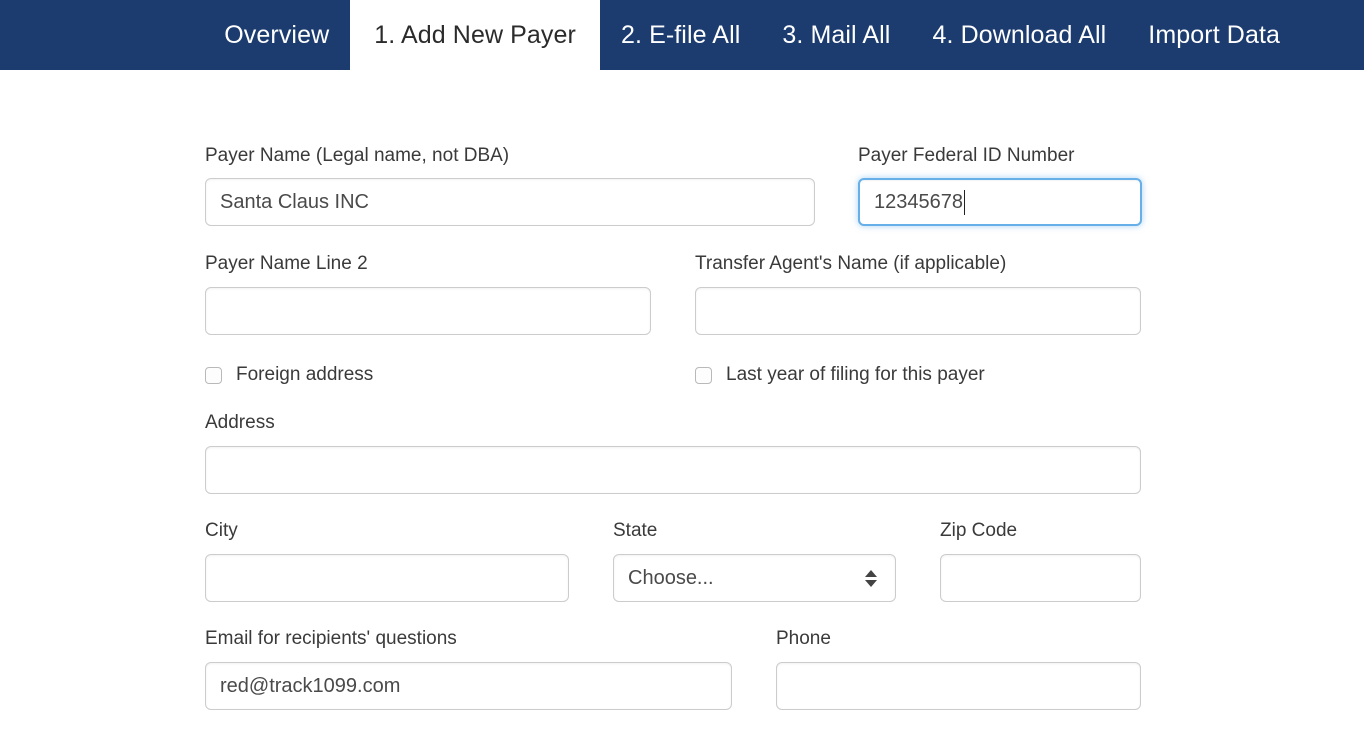 The height and width of the screenshot is (734, 1364). What do you see at coordinates (357, 155) in the screenshot?
I see `payer-name-label: Payer Name (Legal name, not DBA)` at bounding box center [357, 155].